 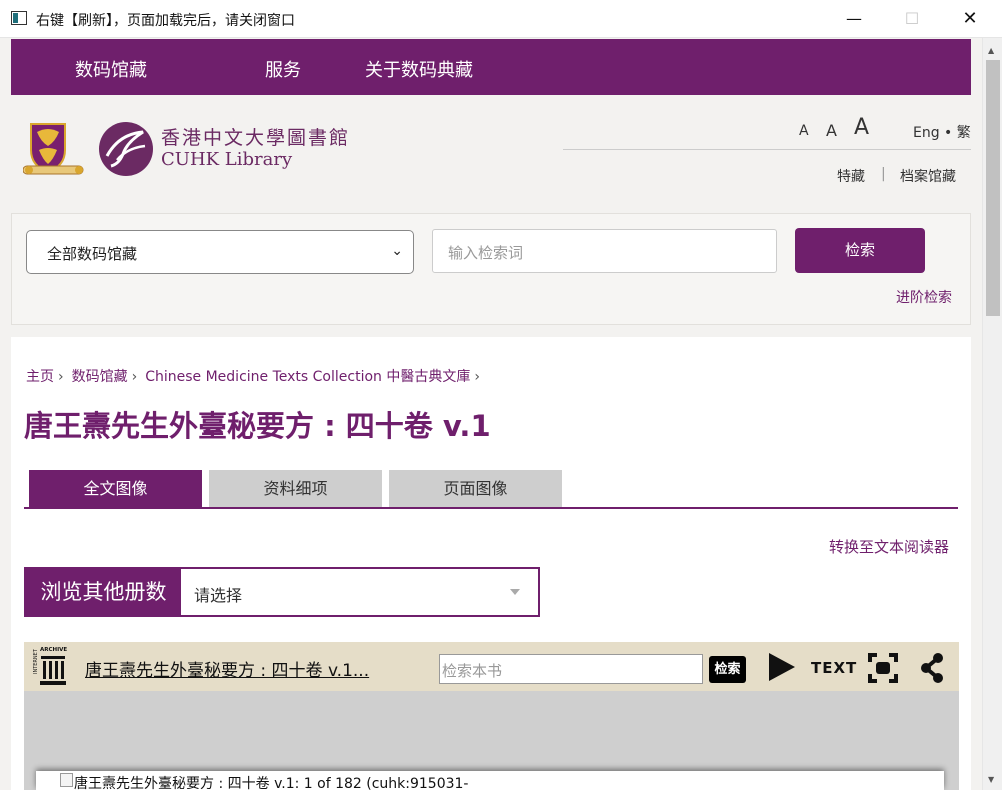 I want to click on tab-full-image: 全文图像, so click(x=115, y=488).